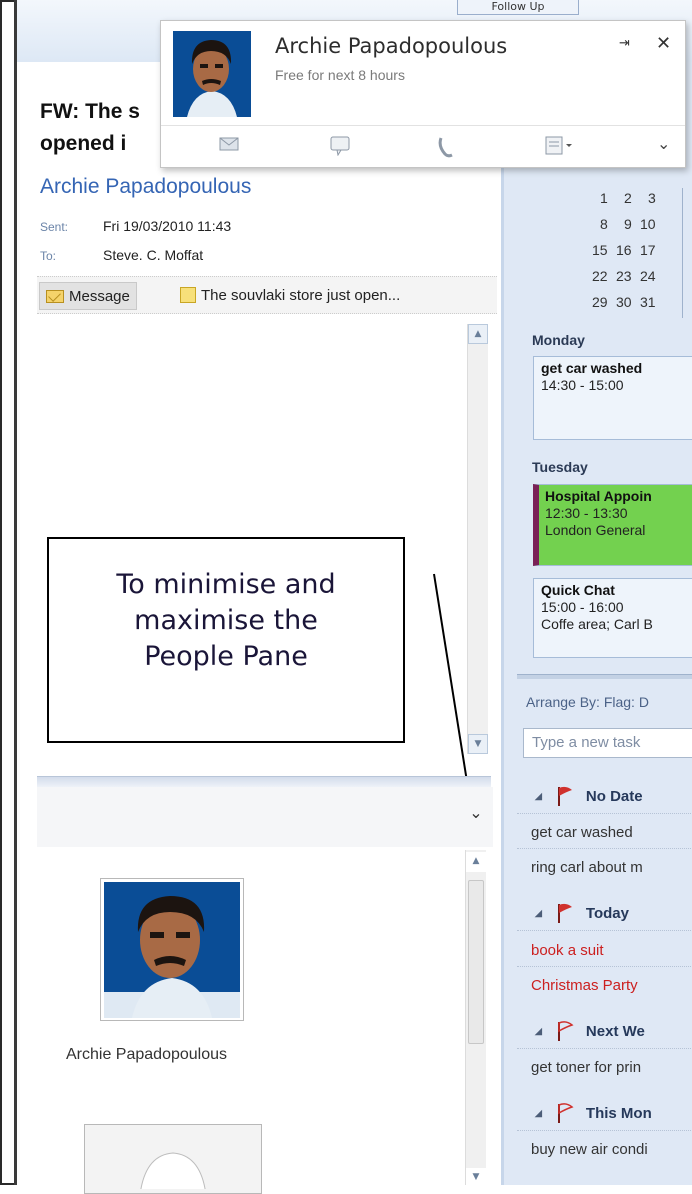 This screenshot has height=1194, width=692. What do you see at coordinates (652, 198) in the screenshot?
I see `cal-day: 3` at bounding box center [652, 198].